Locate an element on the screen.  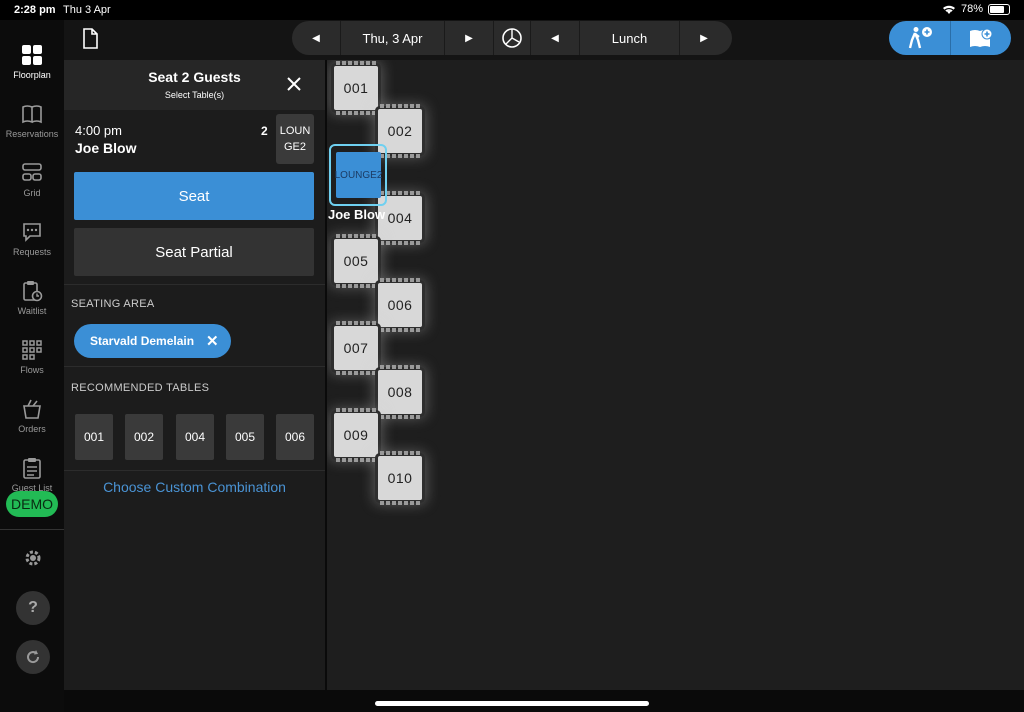
date-label: Thu, 3 Apr is located at coordinates (392, 38).